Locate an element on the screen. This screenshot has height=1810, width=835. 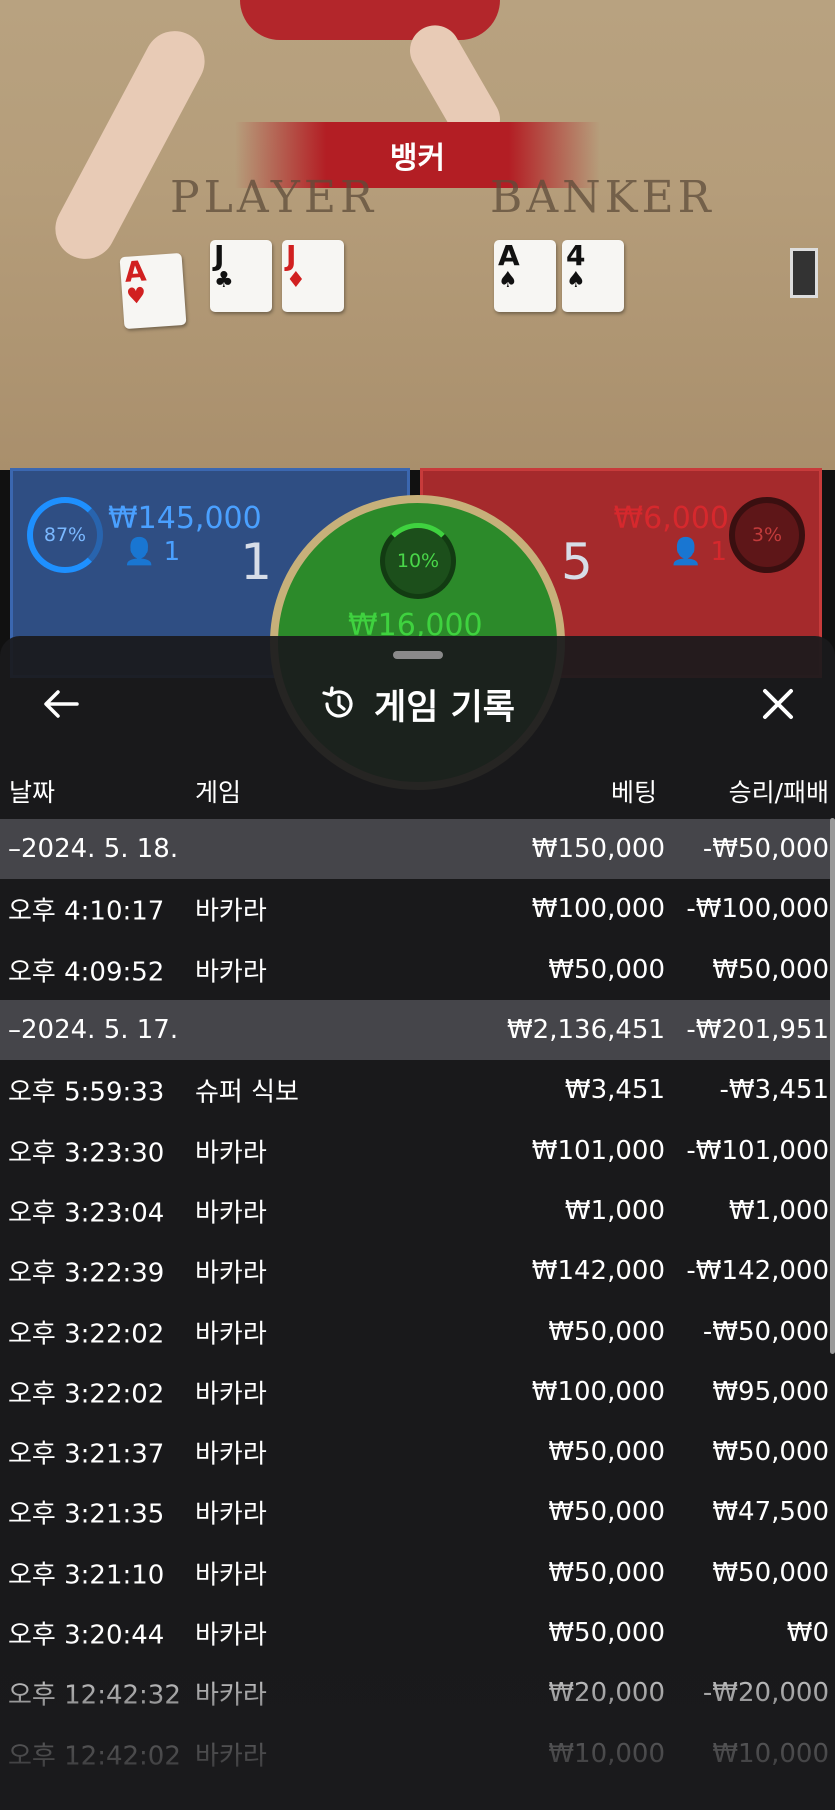
row-date: –2024. 5. 18. is located at coordinates (93, 849).